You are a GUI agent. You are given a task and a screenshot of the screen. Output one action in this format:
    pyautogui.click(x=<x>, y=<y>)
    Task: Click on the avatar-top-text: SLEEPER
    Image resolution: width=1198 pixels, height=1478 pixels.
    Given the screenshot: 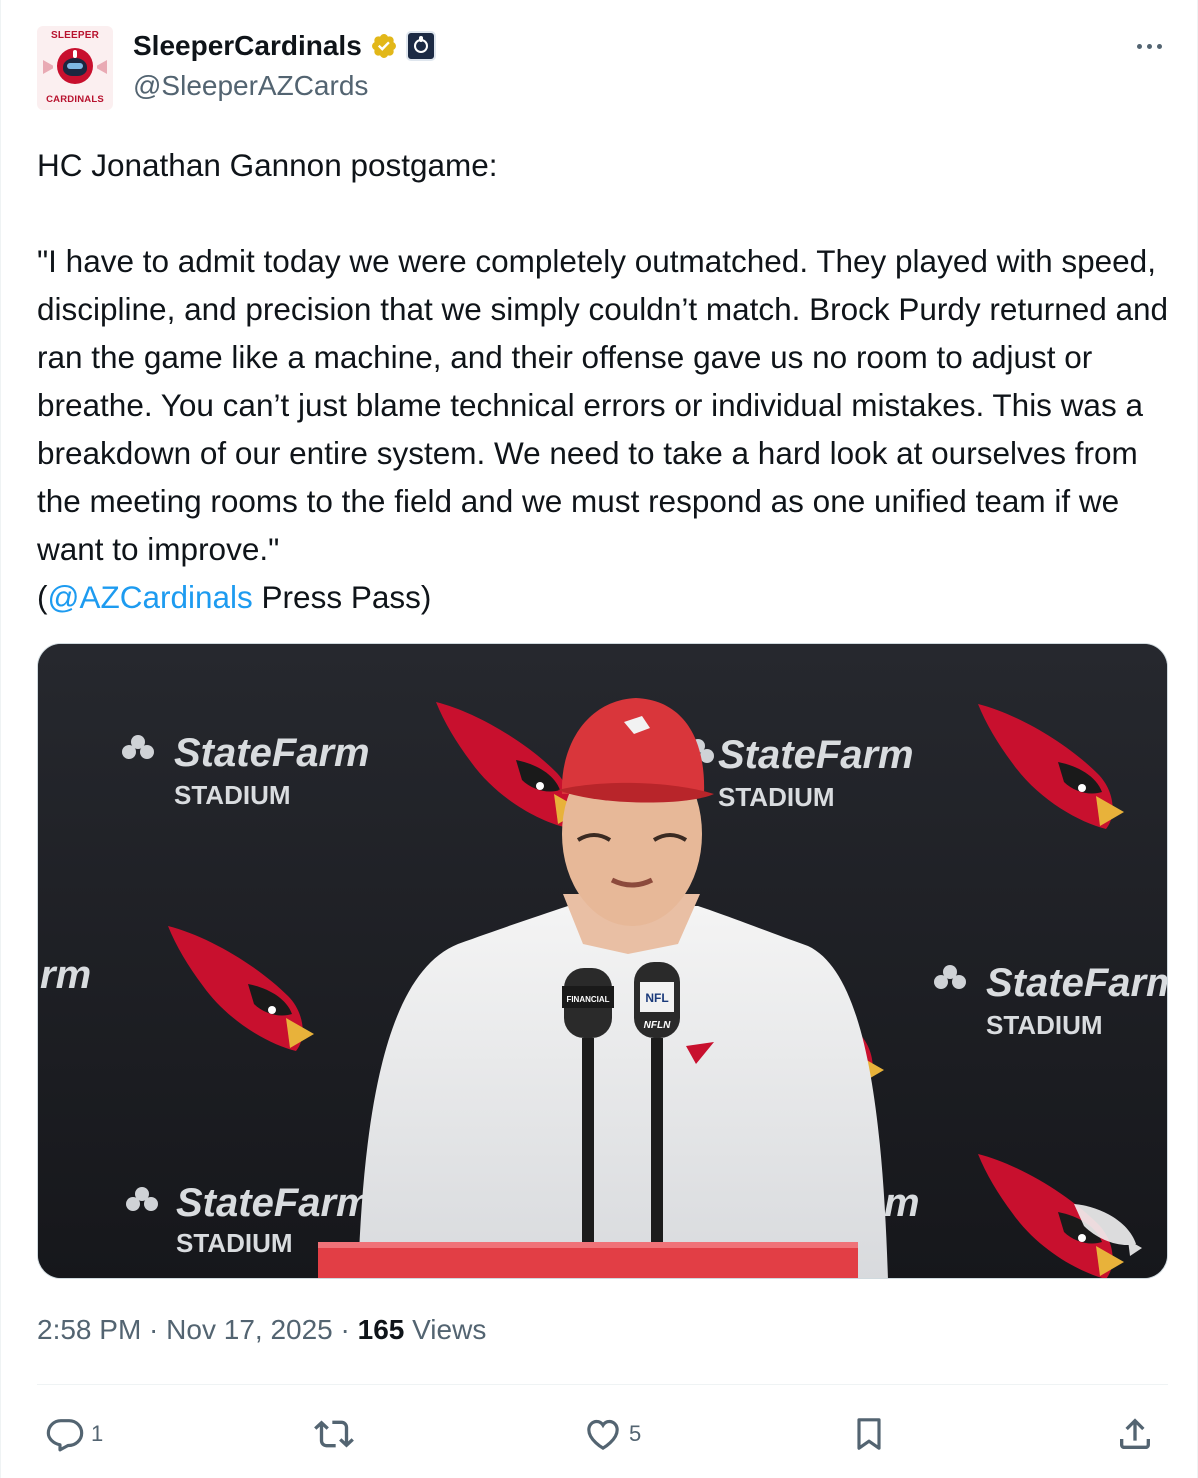 What is the action you would take?
    pyautogui.click(x=75, y=35)
    